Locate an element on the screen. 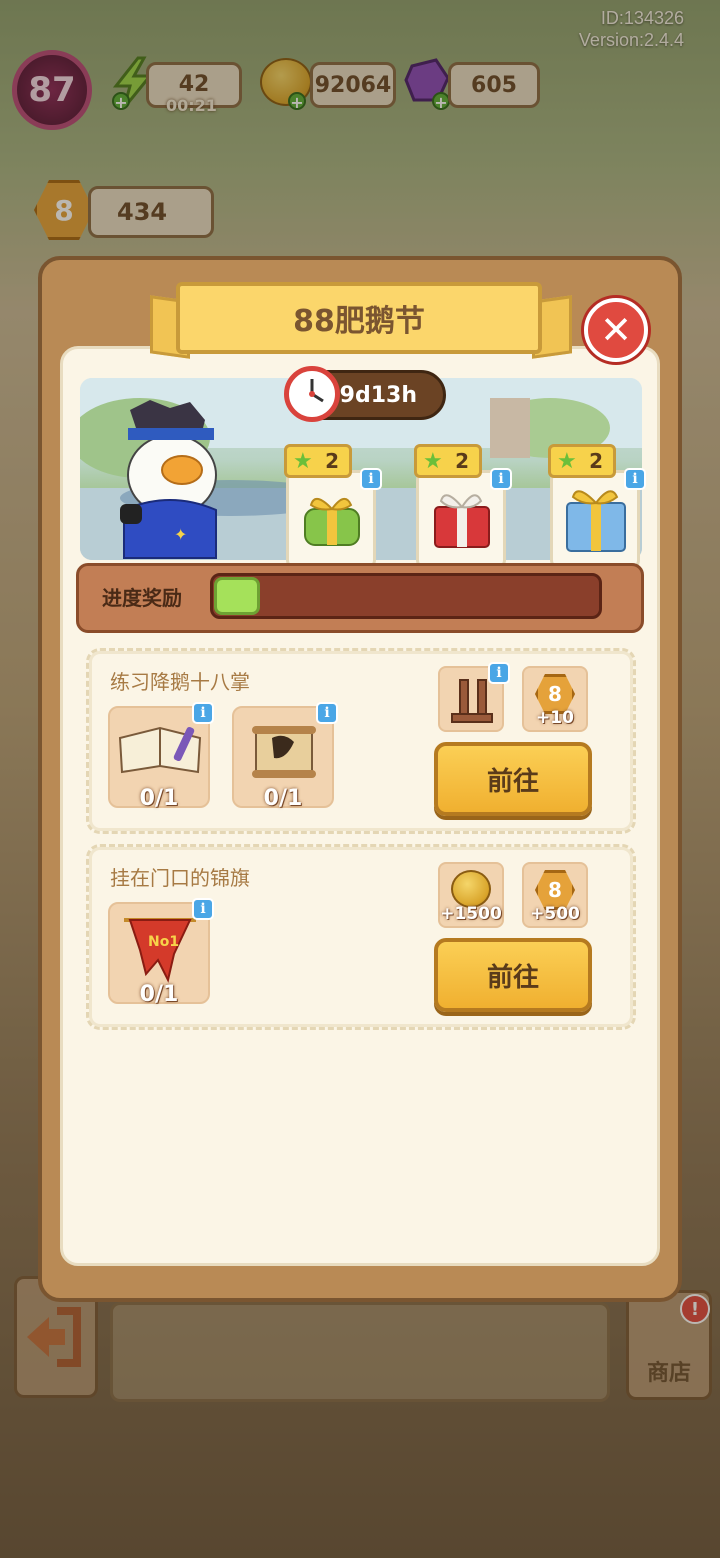  reward-stars-1: ★ 2 is located at coordinates (318, 461).